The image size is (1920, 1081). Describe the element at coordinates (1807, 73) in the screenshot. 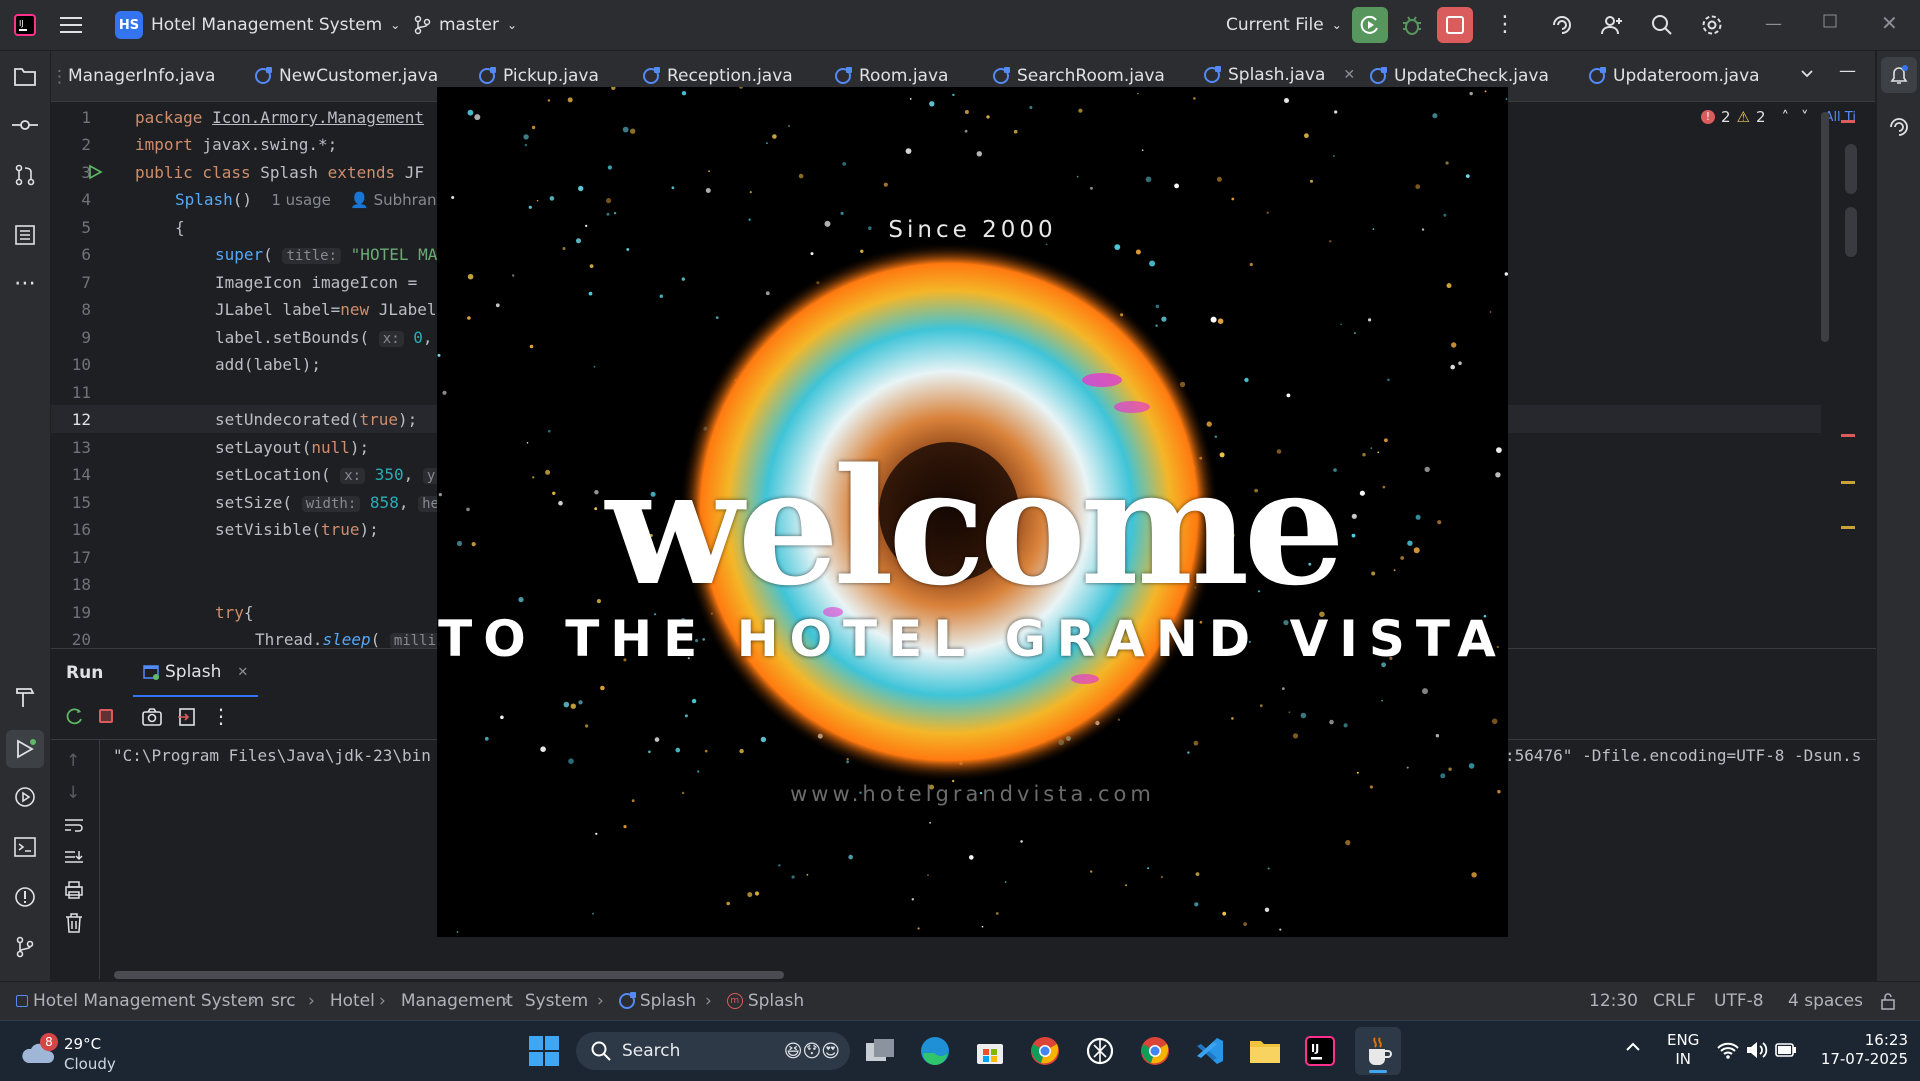

I see `tab-list-chevron-down-icon` at that location.